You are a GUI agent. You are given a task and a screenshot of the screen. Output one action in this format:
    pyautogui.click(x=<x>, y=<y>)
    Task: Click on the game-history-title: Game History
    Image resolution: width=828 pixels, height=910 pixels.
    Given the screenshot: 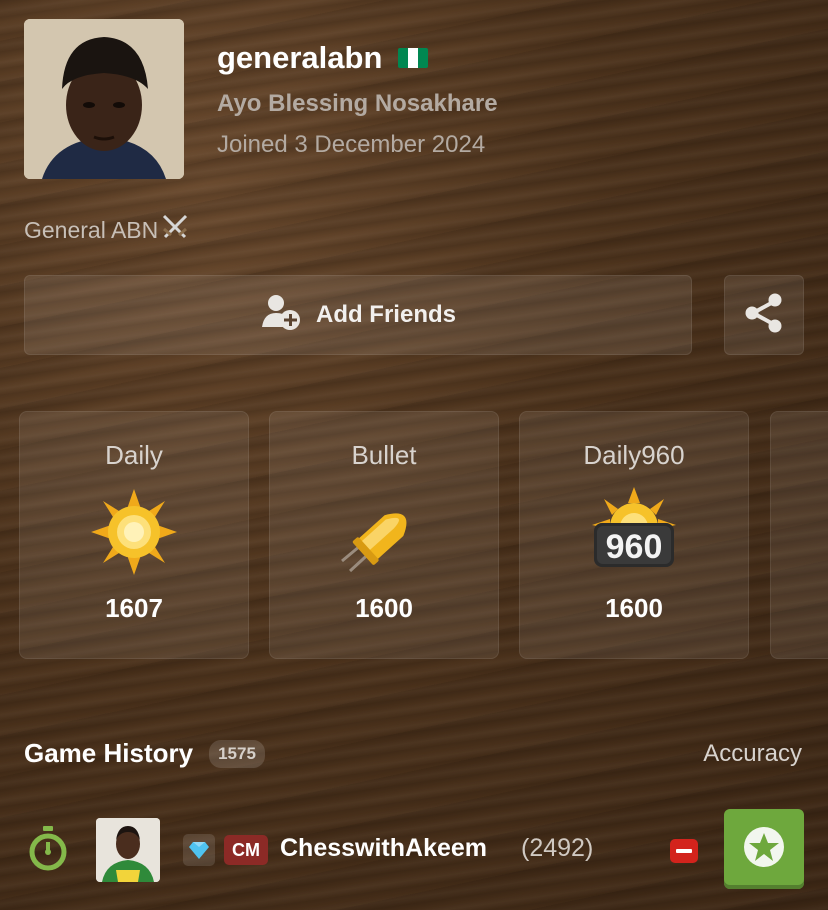 What is the action you would take?
    pyautogui.click(x=109, y=753)
    